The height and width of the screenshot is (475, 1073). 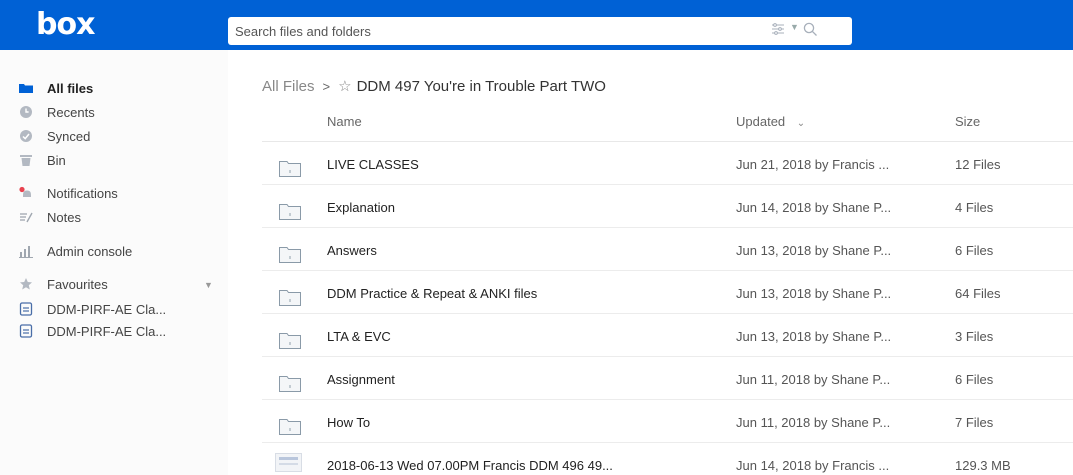 I want to click on star-icon, so click(x=26, y=284).